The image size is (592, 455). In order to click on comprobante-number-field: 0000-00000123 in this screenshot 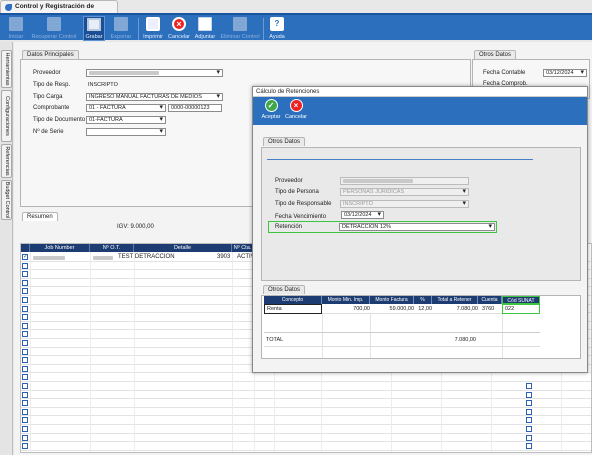, I will do `click(195, 108)`.